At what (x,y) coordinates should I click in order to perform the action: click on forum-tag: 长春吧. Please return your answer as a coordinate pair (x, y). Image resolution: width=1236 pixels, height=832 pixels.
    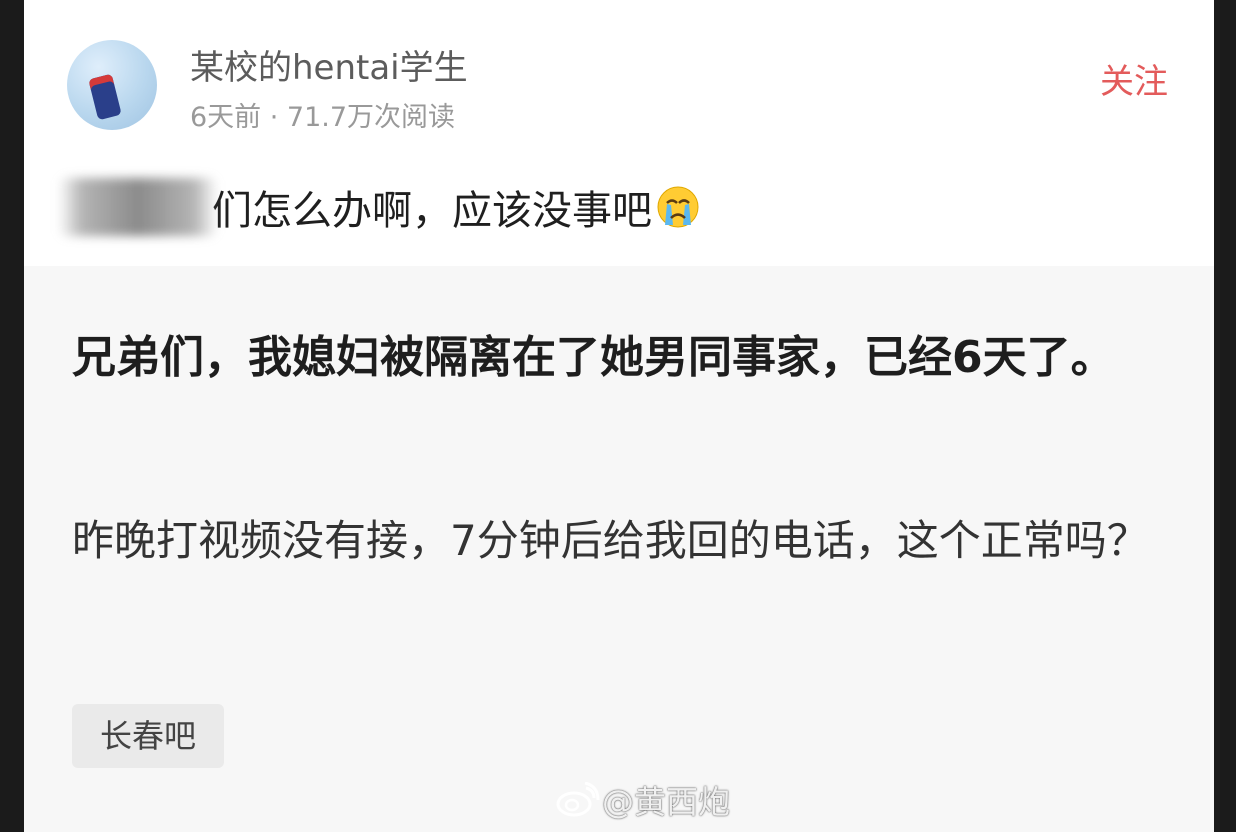
    Looking at the image, I should click on (148, 736).